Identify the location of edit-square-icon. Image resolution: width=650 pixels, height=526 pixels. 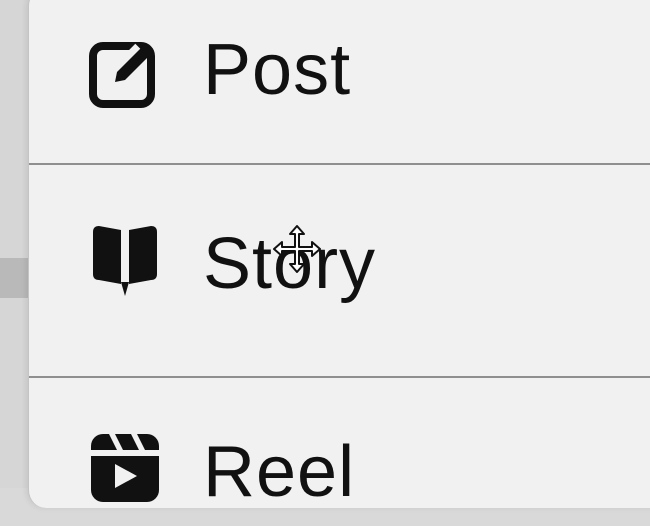
(122, 75).